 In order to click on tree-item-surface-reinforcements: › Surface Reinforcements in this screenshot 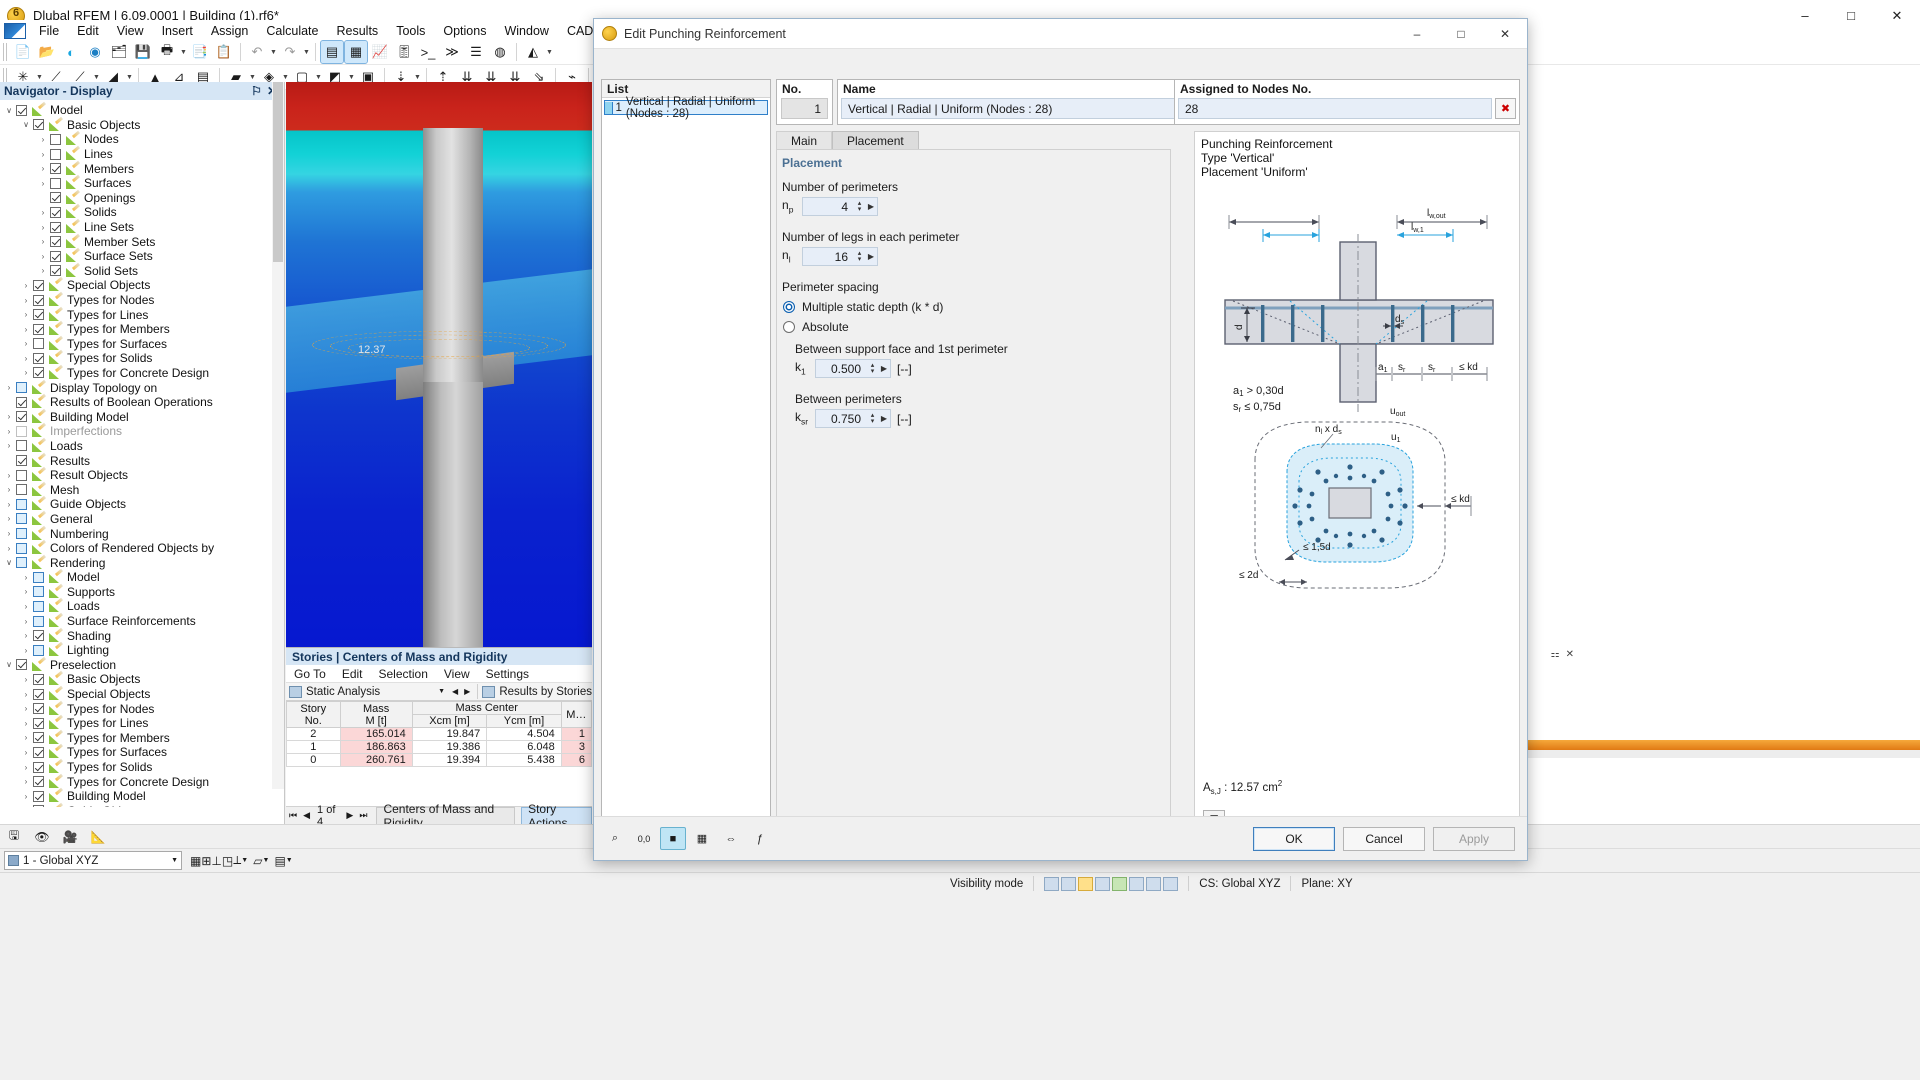, I will do `click(142, 621)`.